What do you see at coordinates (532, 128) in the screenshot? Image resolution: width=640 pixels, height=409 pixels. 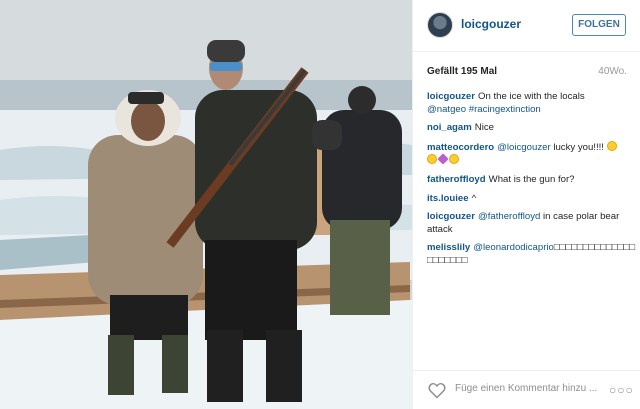 I see `comment-item: noi_agam Nice` at bounding box center [532, 128].